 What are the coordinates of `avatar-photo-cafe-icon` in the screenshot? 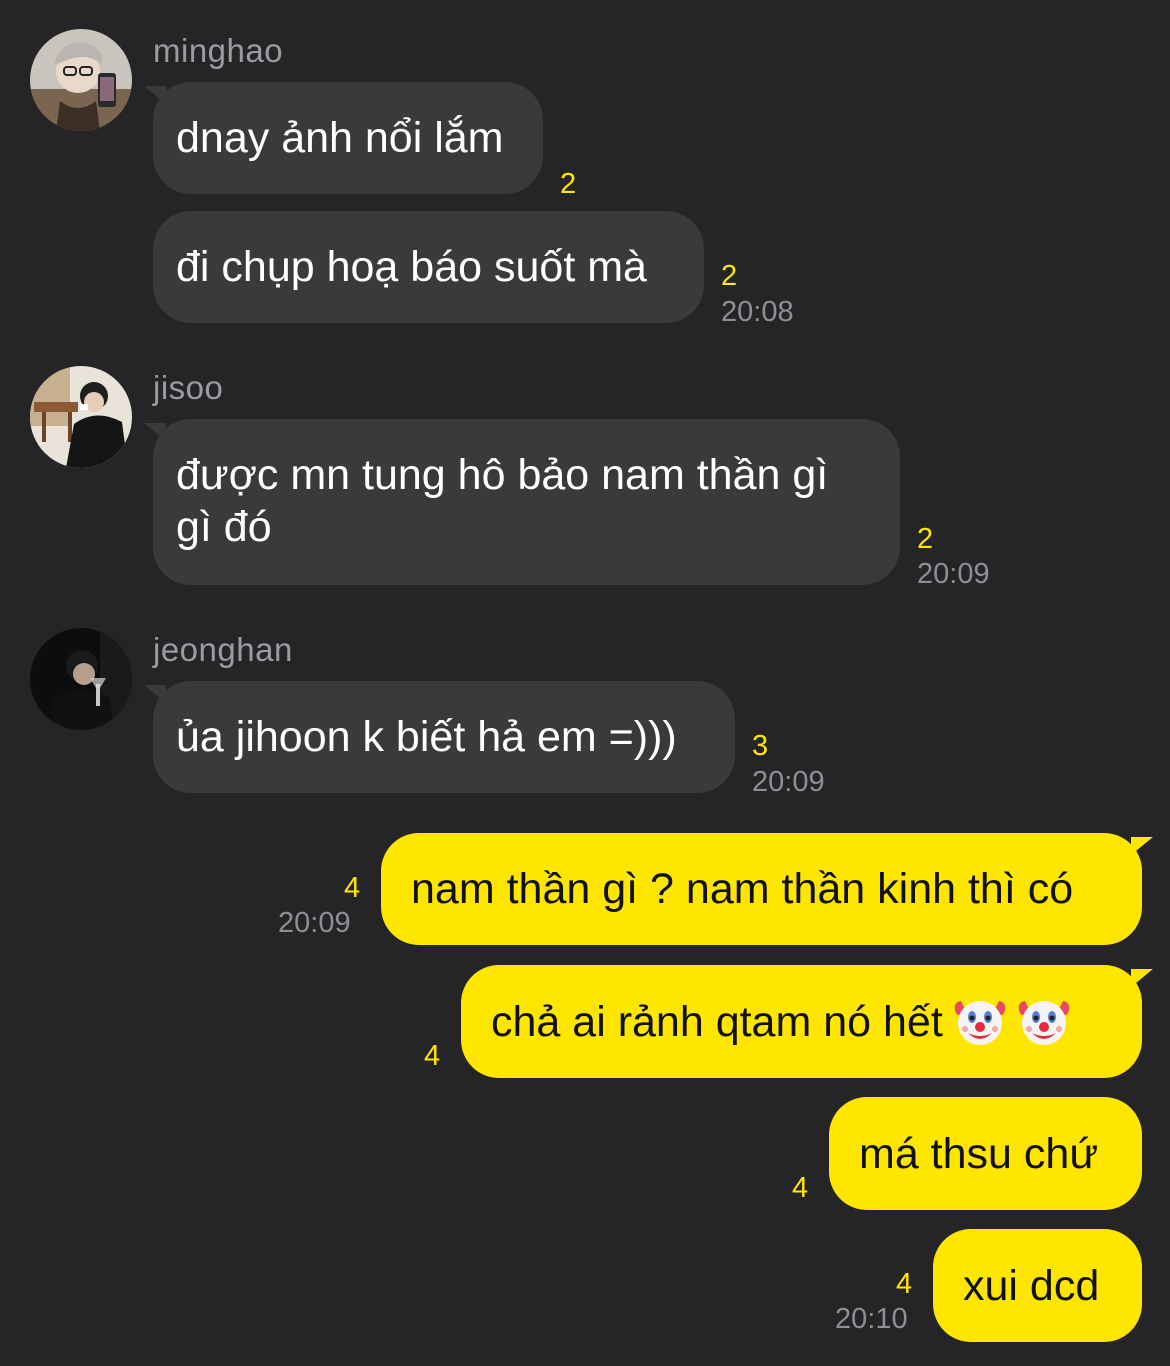 It's located at (81, 417).